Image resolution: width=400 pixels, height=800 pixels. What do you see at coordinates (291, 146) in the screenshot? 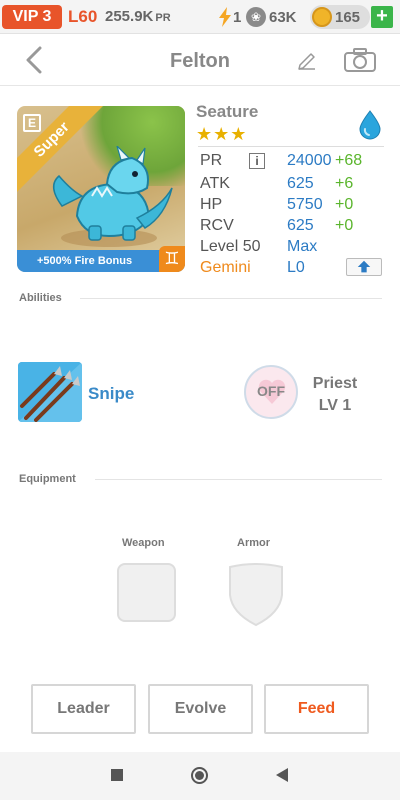
I see `stats-divider` at bounding box center [291, 146].